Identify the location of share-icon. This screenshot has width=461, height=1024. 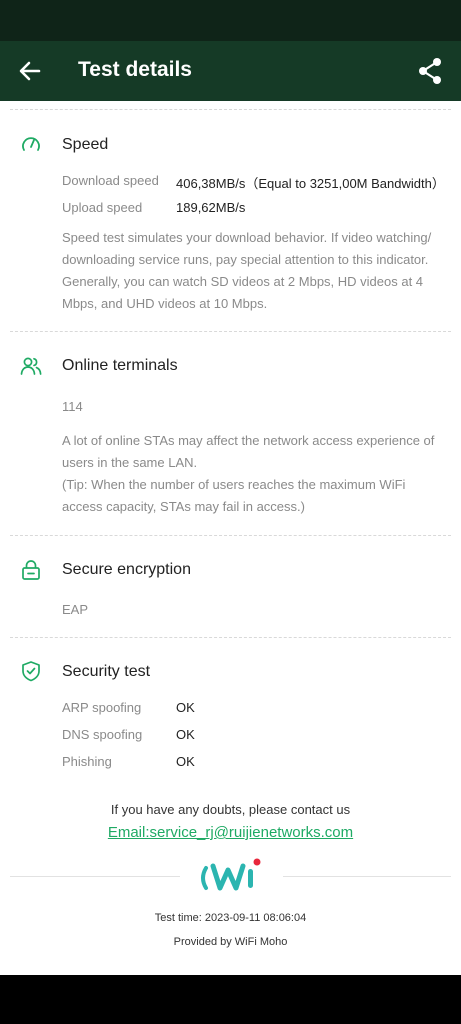
(430, 71).